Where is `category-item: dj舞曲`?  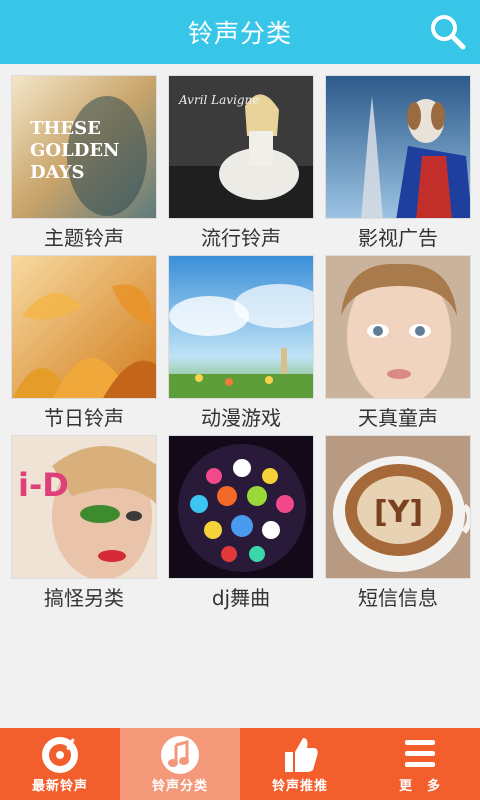
category-item: dj舞曲 is located at coordinates (241, 517).